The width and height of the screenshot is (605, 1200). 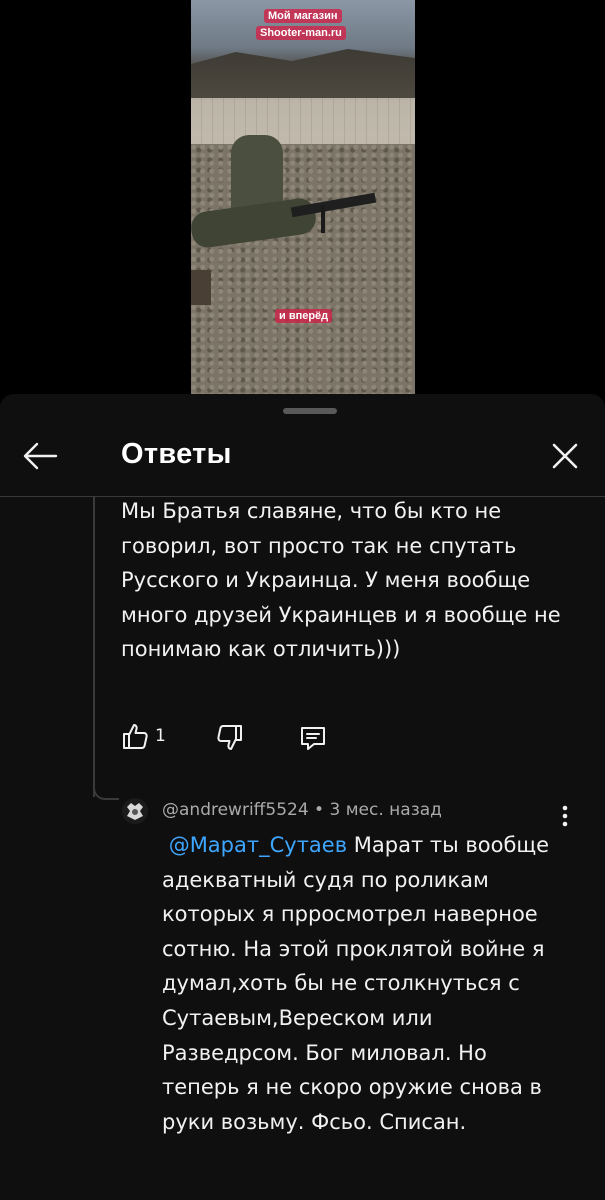 I want to click on like-count: 1, so click(x=160, y=736).